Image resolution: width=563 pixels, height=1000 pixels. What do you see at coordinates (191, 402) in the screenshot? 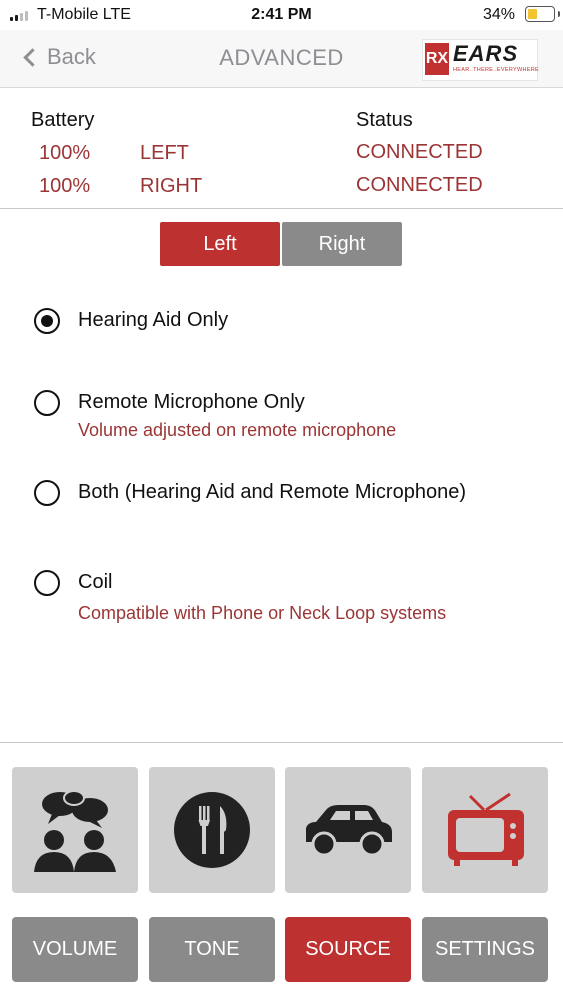
I see `option-label: Remote Microphone Only` at bounding box center [191, 402].